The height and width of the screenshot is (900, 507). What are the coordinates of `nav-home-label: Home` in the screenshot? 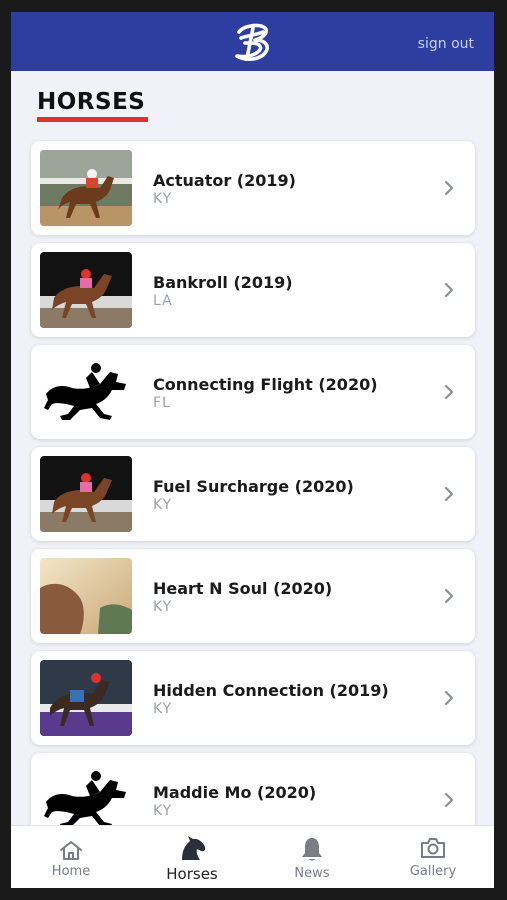 It's located at (71, 871).